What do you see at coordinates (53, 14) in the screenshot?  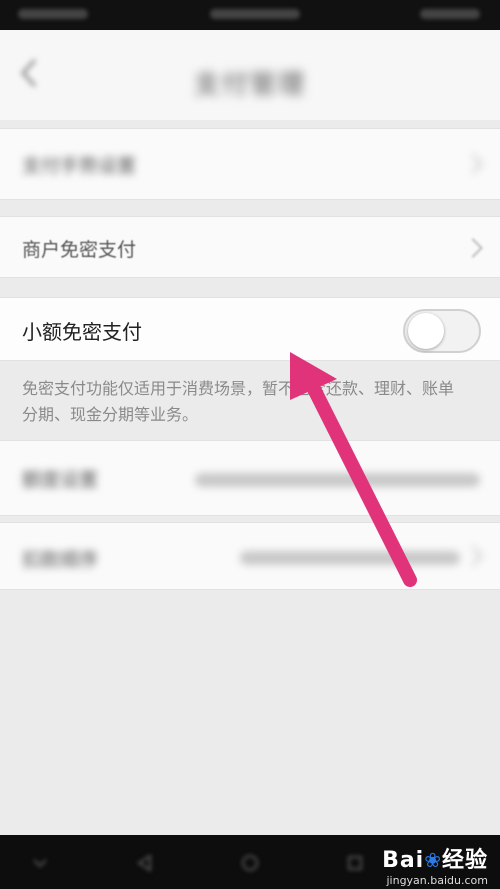 I see `carrier-text` at bounding box center [53, 14].